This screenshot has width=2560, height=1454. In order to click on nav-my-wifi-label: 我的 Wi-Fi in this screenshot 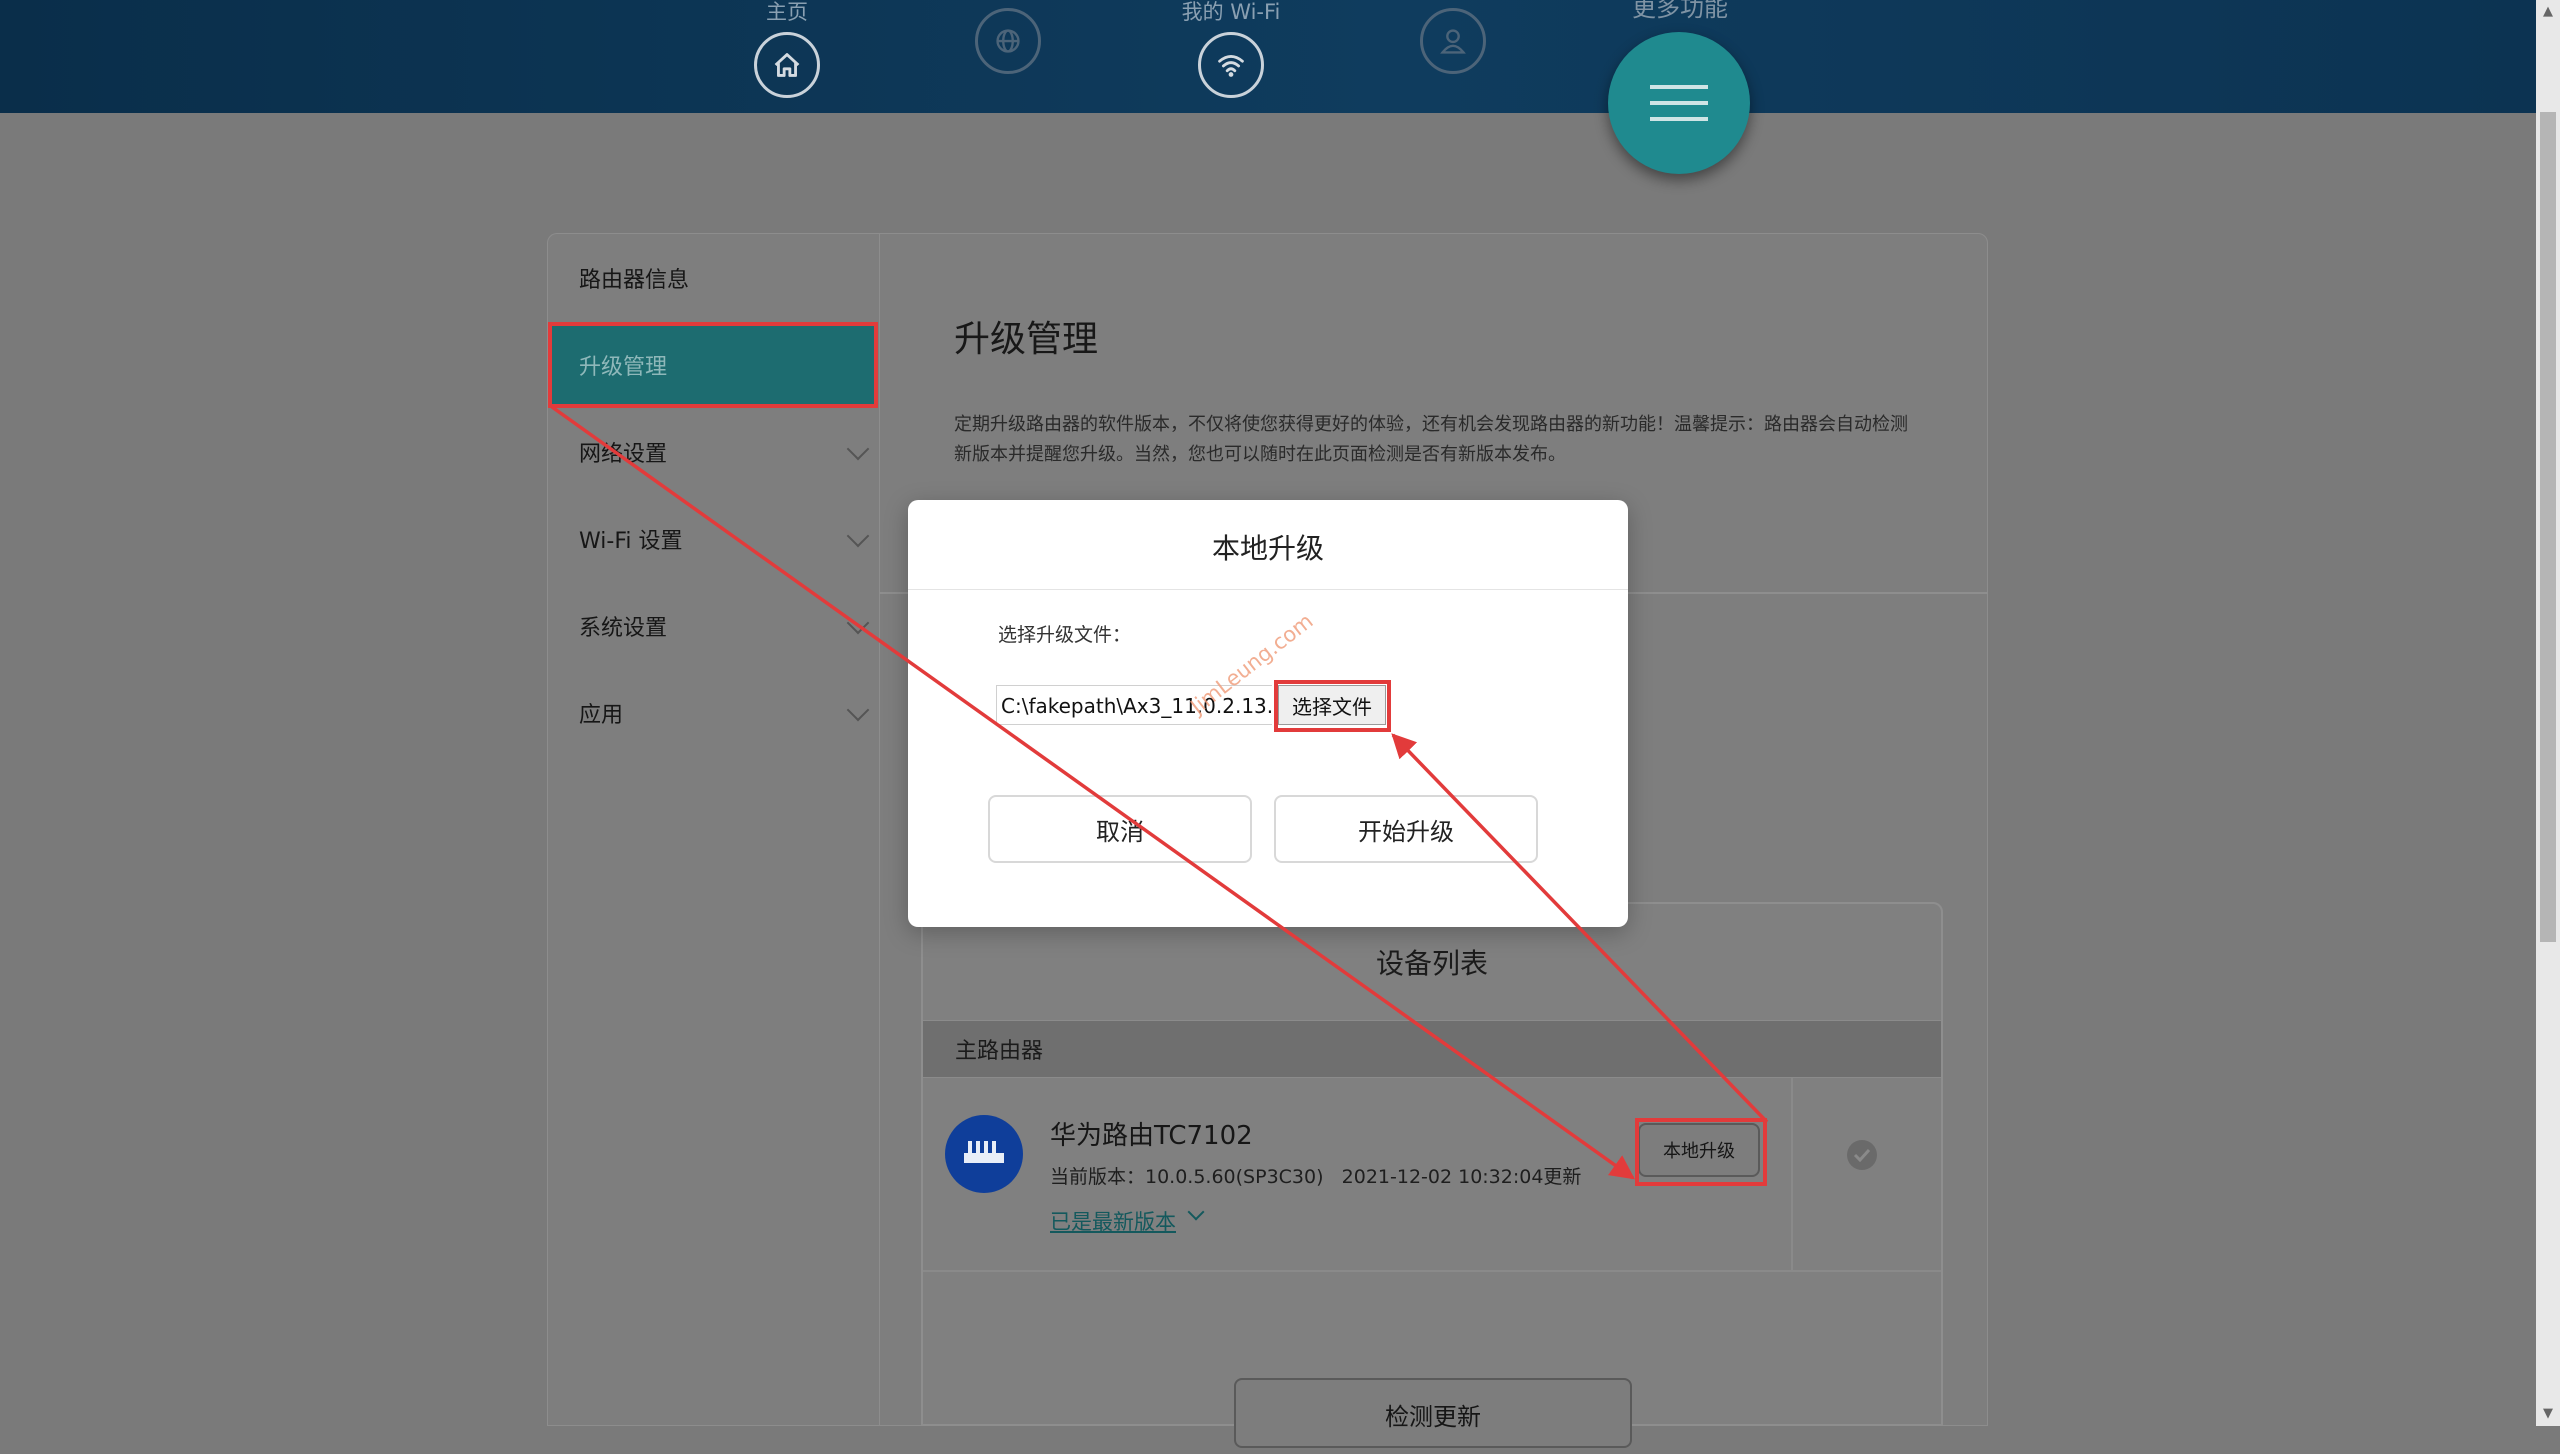, I will do `click(1231, 12)`.